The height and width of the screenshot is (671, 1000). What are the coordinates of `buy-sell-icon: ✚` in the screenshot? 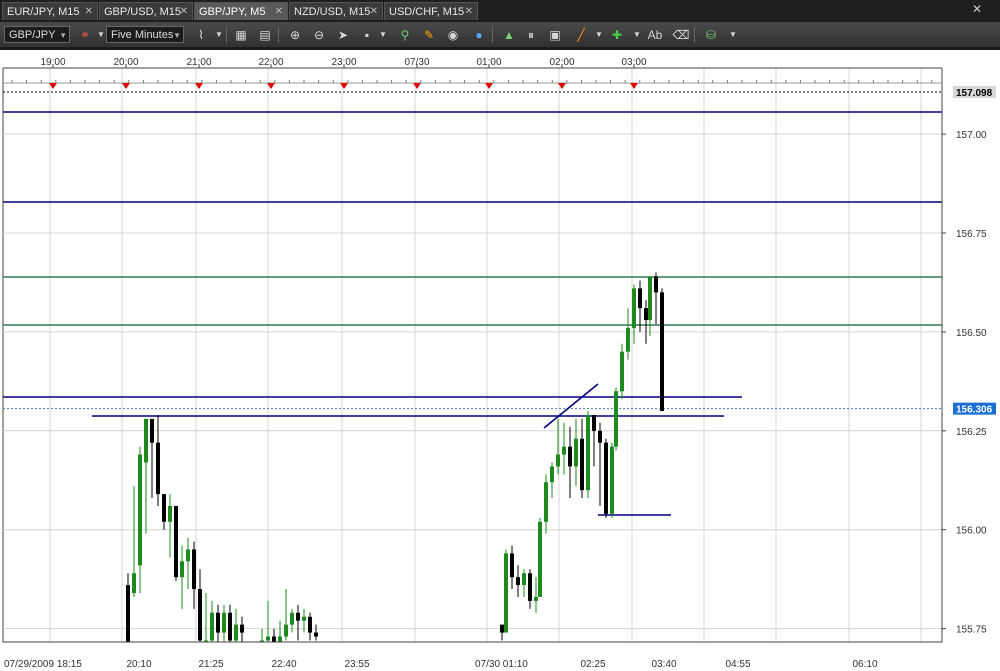 It's located at (617, 35).